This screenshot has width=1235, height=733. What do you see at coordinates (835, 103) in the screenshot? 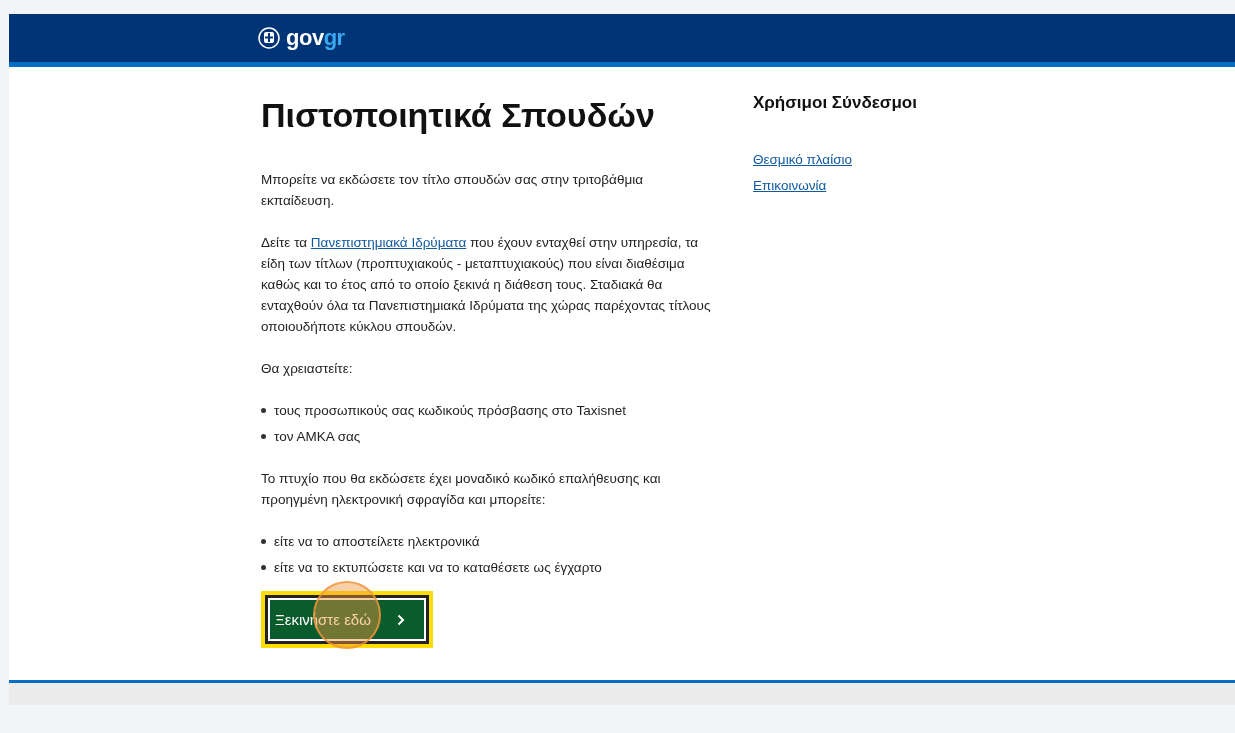
I see `sidebar-title: Χρήσιμοι Σύνδεσμοι` at bounding box center [835, 103].